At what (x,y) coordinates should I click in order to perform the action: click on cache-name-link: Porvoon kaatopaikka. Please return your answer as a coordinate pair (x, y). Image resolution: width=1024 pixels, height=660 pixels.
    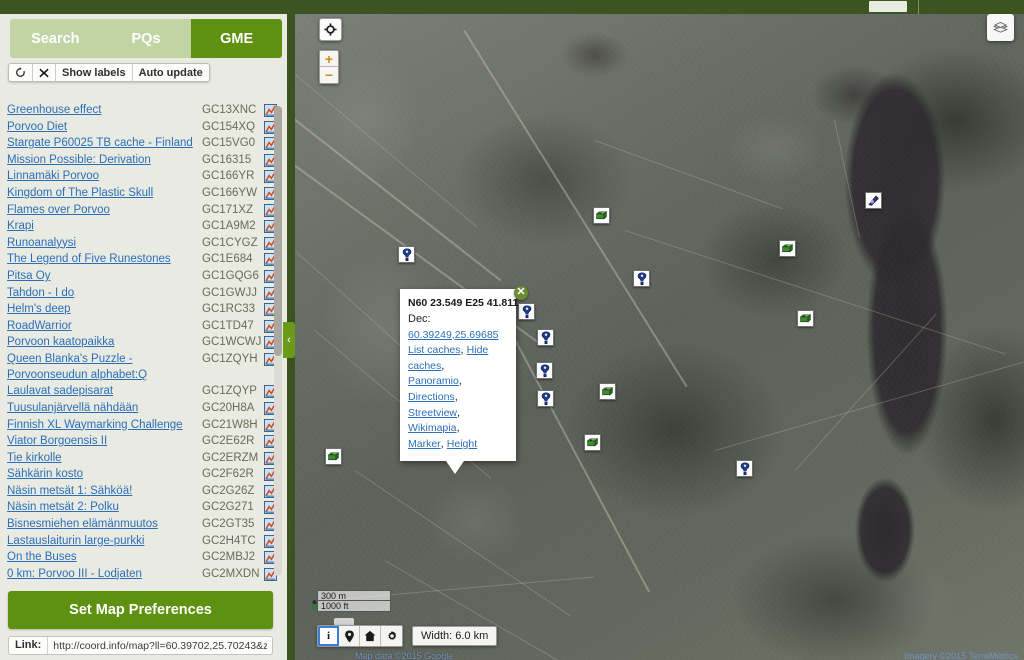
    Looking at the image, I should click on (104, 342).